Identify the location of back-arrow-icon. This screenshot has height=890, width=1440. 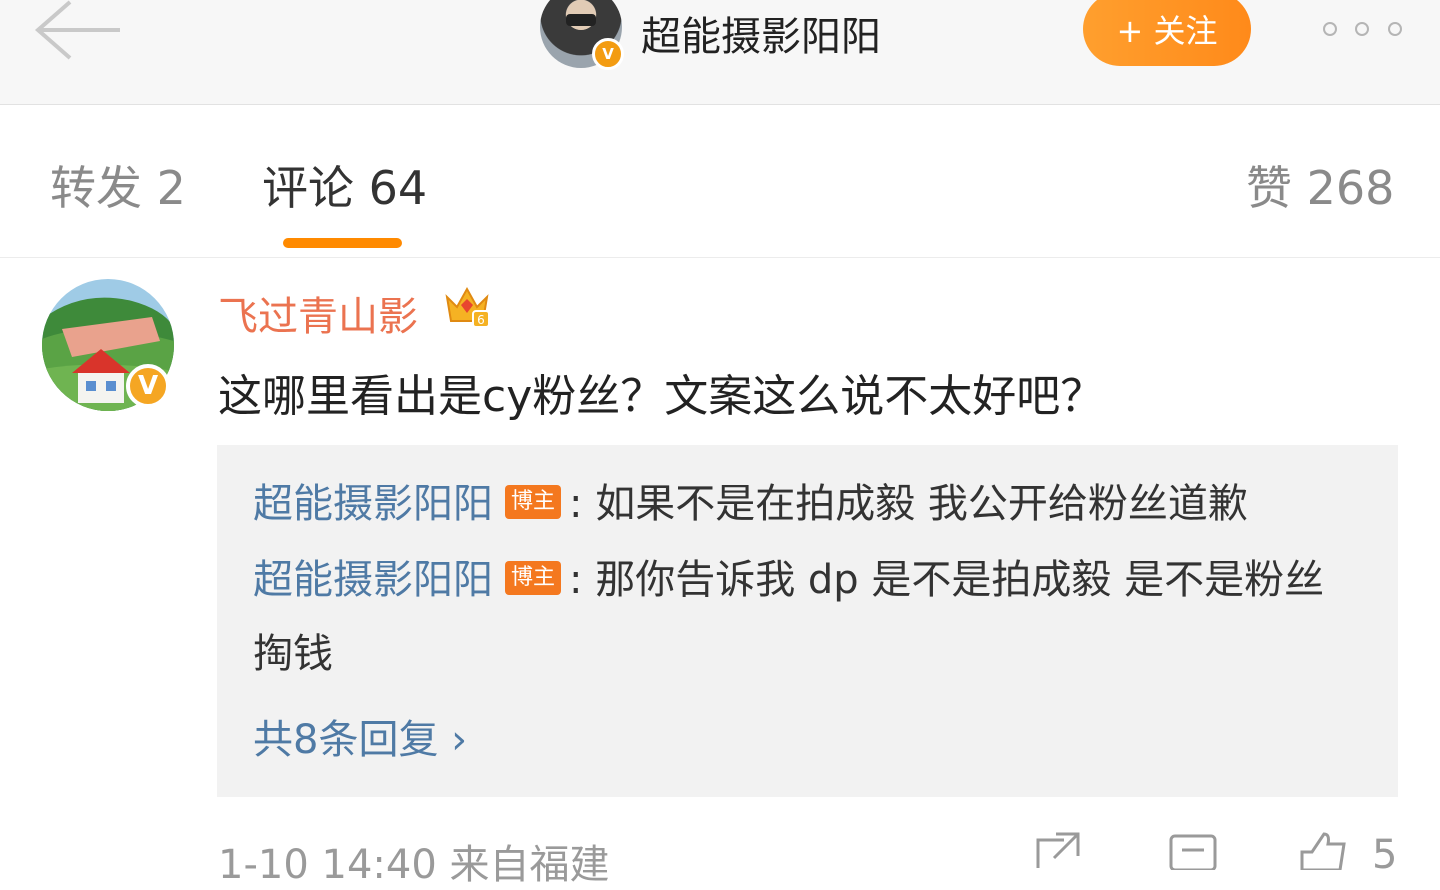
(78, 31).